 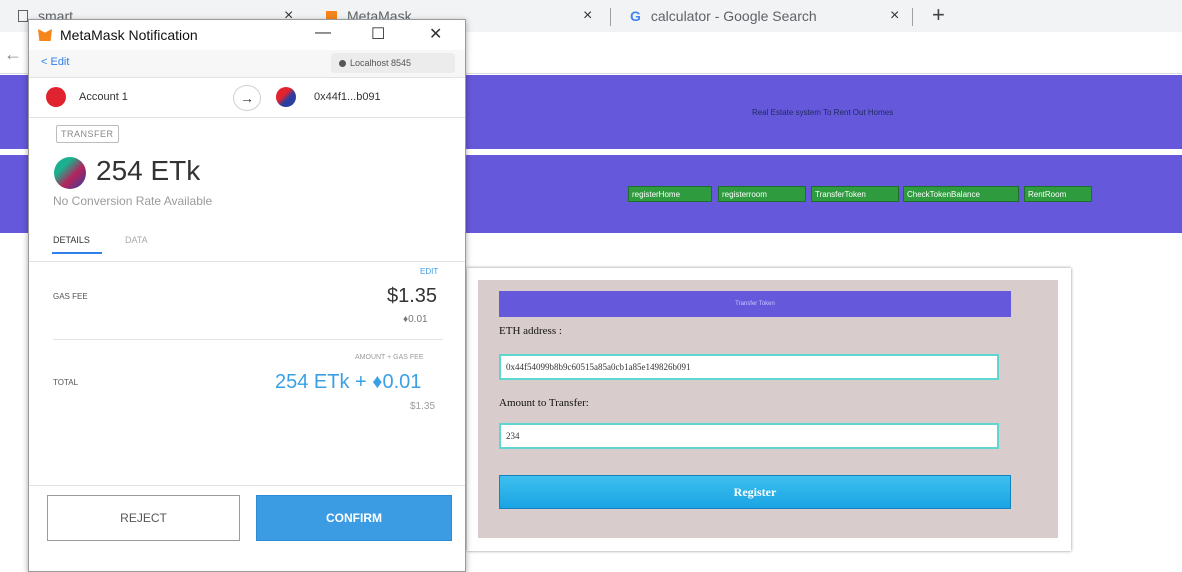 What do you see at coordinates (755, 492) in the screenshot?
I see `register-button: Register` at bounding box center [755, 492].